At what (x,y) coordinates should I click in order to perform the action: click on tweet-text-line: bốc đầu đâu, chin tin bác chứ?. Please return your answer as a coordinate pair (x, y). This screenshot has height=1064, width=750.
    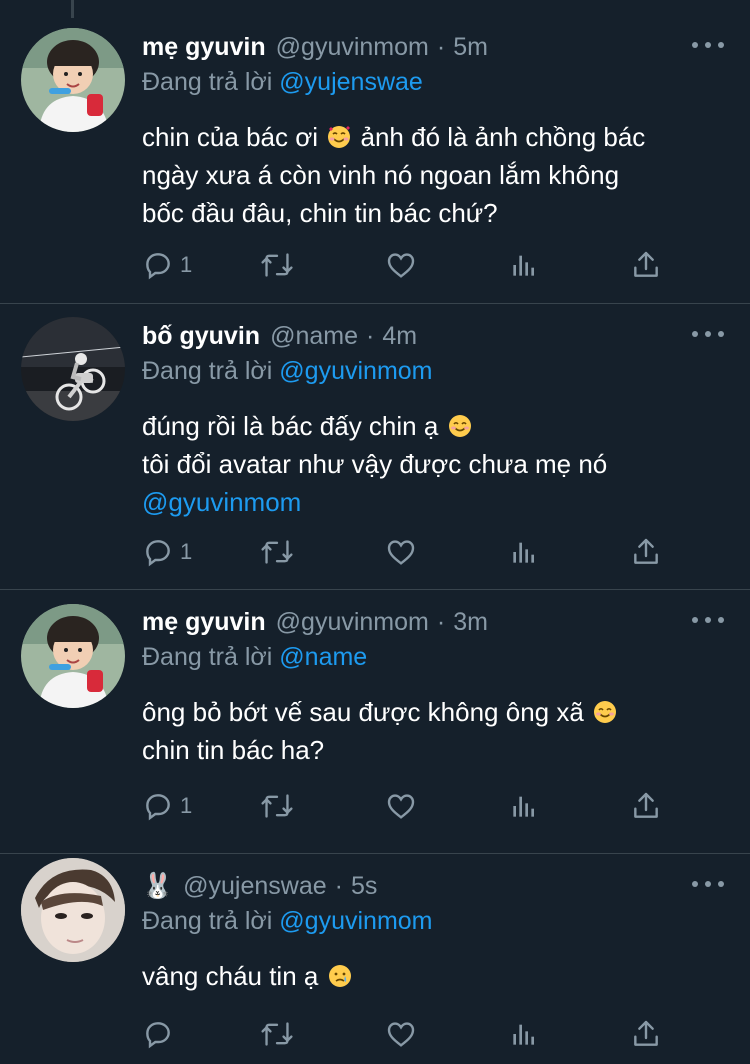
    Looking at the image, I should click on (320, 213).